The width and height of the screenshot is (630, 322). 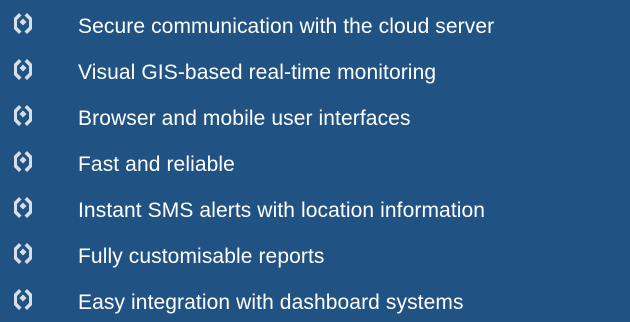 I want to click on feature-item: Visual GIS-based real-time monitoring, so click(x=315, y=72).